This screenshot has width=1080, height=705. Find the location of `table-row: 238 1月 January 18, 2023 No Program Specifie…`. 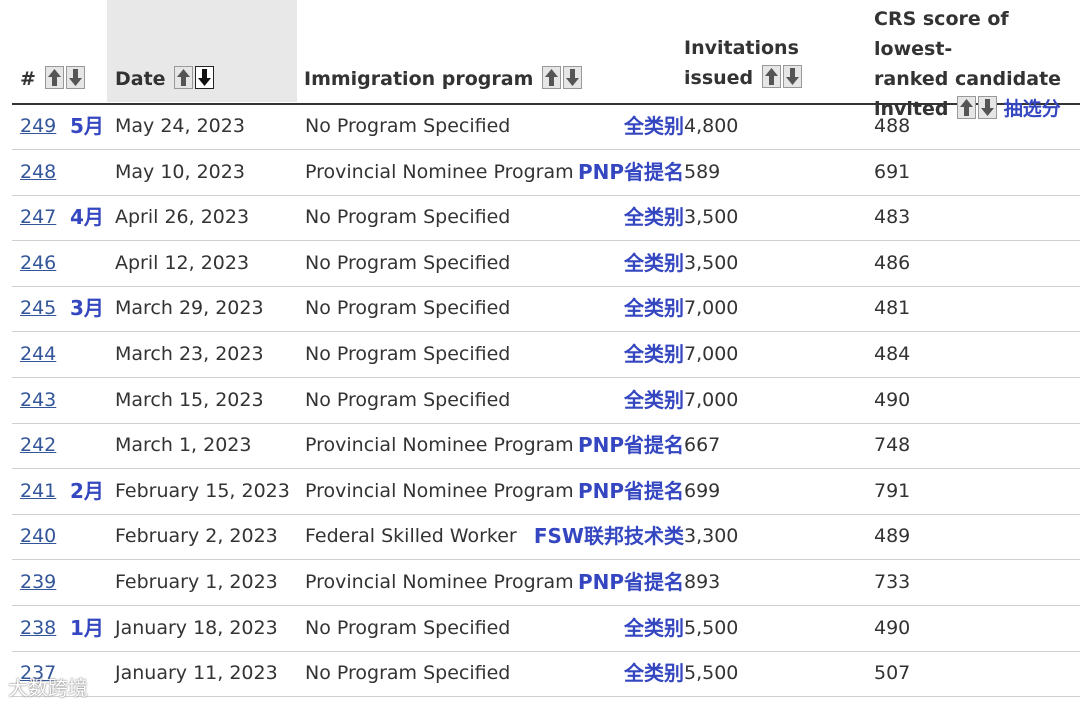

table-row: 238 1月 January 18, 2023 No Program Specifie… is located at coordinates (546, 629).